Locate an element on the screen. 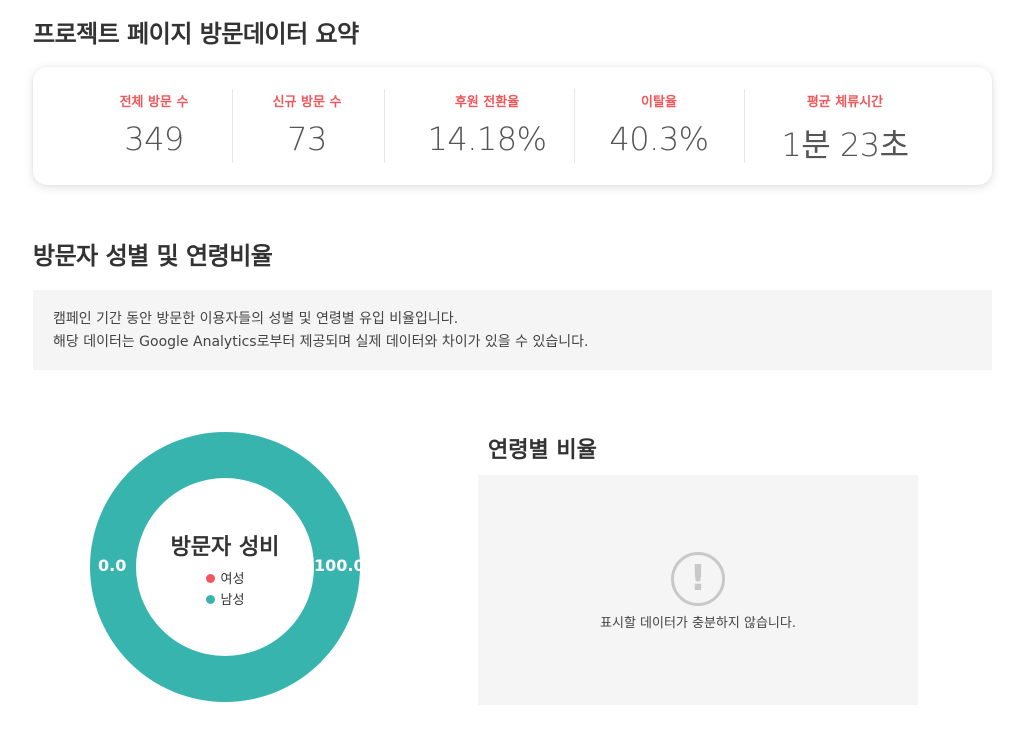 The image size is (1031, 732). age-ratio-empty-state: ! 표시할 데이터가 충분하지 않습니다. is located at coordinates (698, 590).